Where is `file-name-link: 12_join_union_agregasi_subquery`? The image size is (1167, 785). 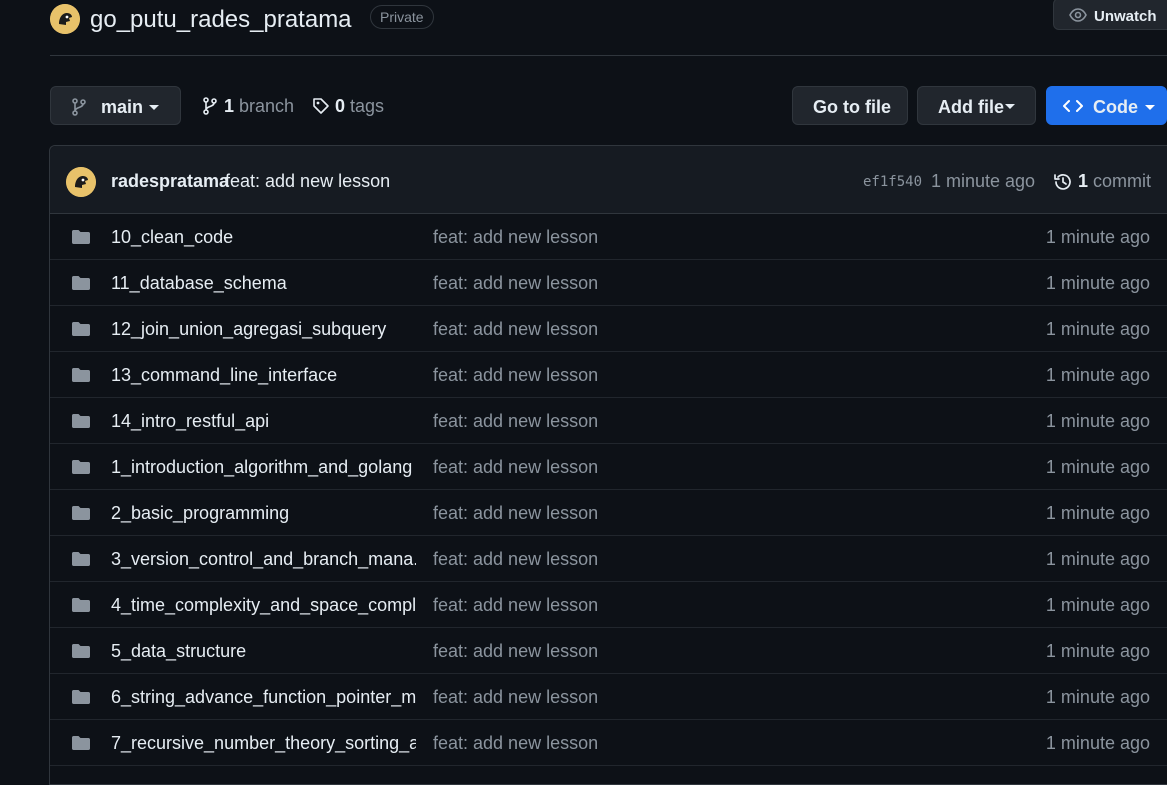
file-name-link: 12_join_union_agregasi_subquery is located at coordinates (263, 329).